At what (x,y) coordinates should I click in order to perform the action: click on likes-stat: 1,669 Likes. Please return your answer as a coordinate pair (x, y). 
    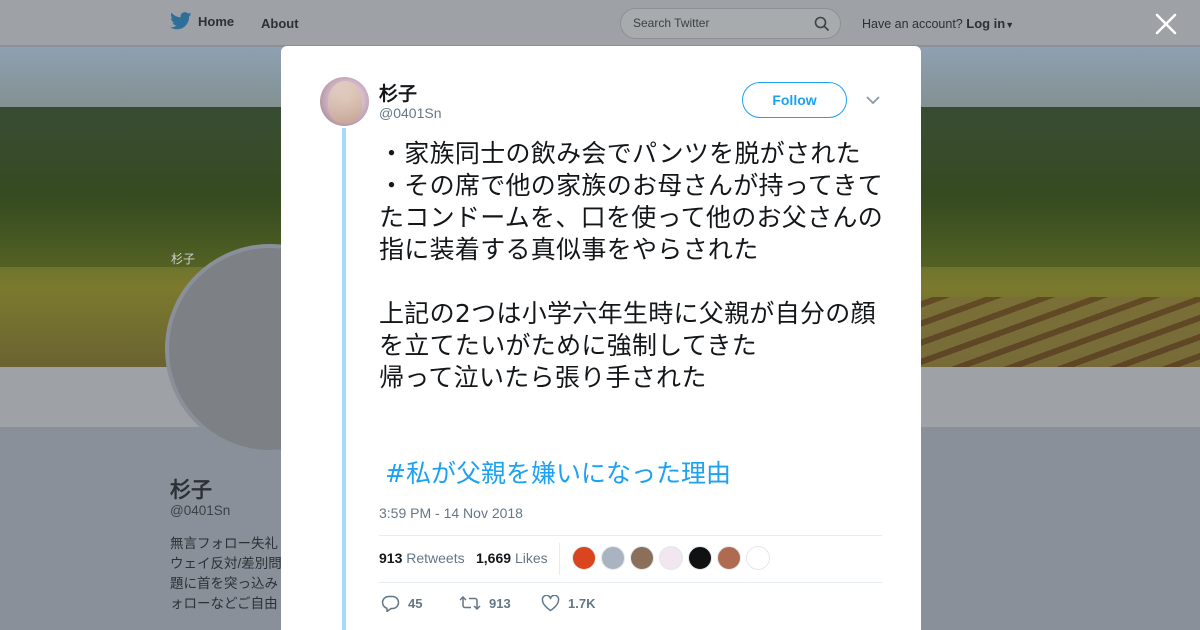
    Looking at the image, I should click on (512, 558).